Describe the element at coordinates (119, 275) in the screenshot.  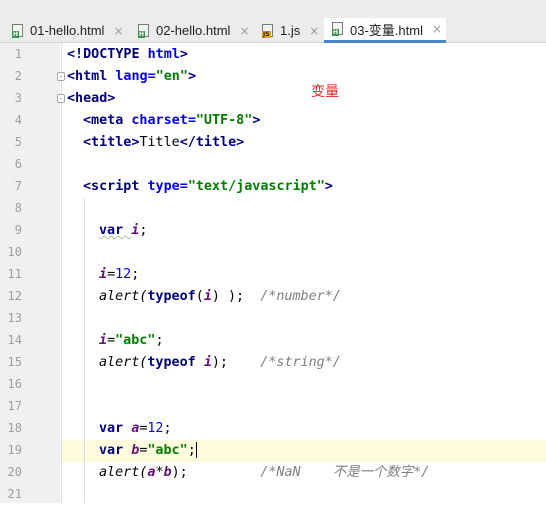
I see `code-line-11: i=12;` at that location.